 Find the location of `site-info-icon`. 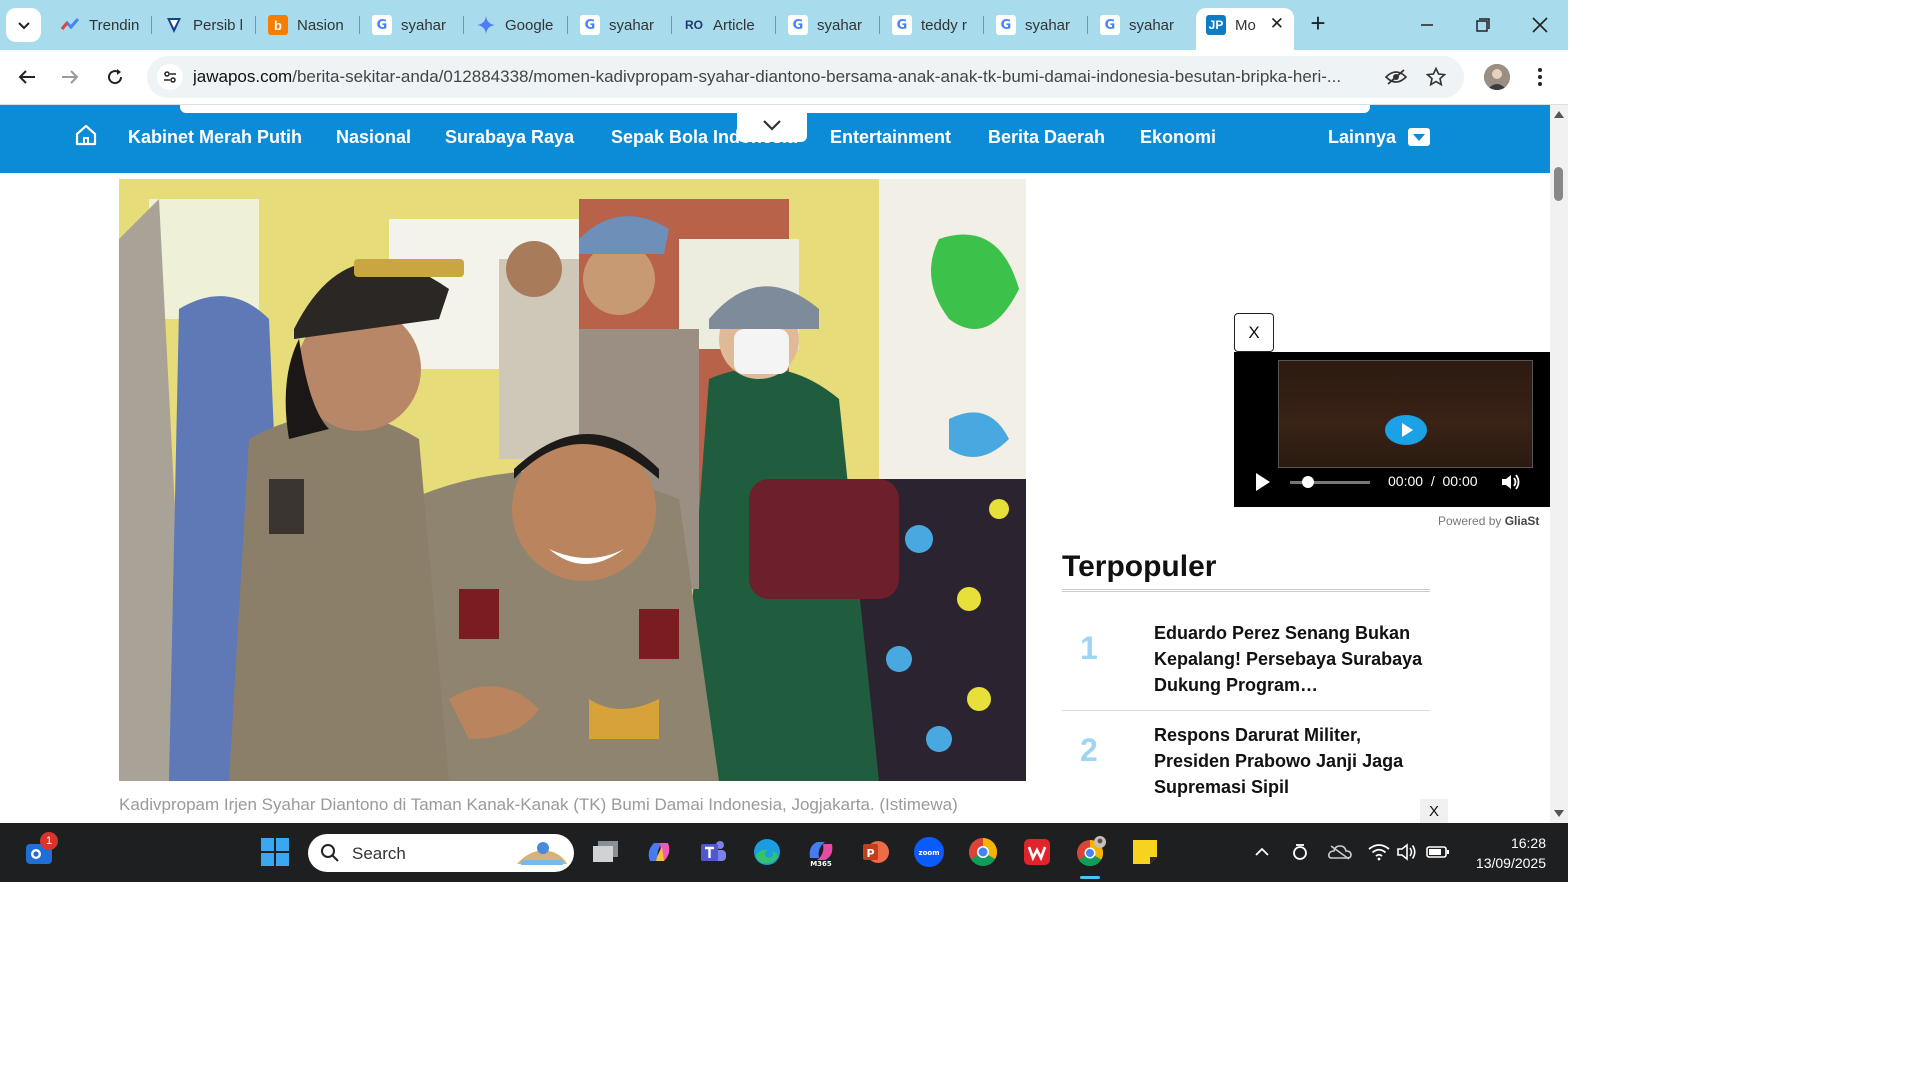

site-info-icon is located at coordinates (170, 77).